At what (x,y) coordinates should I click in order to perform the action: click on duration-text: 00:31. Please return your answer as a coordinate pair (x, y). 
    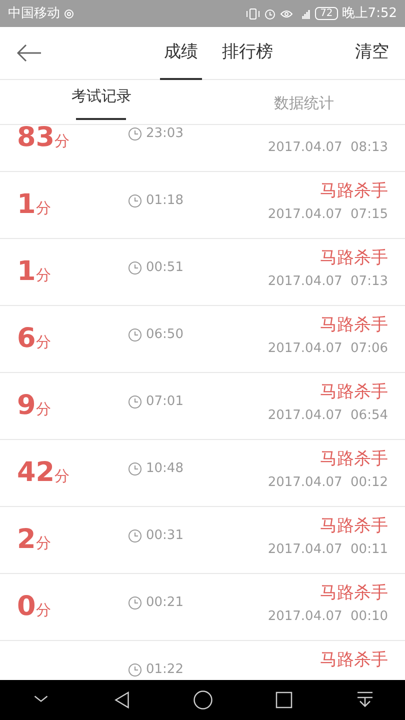
    Looking at the image, I should click on (165, 536).